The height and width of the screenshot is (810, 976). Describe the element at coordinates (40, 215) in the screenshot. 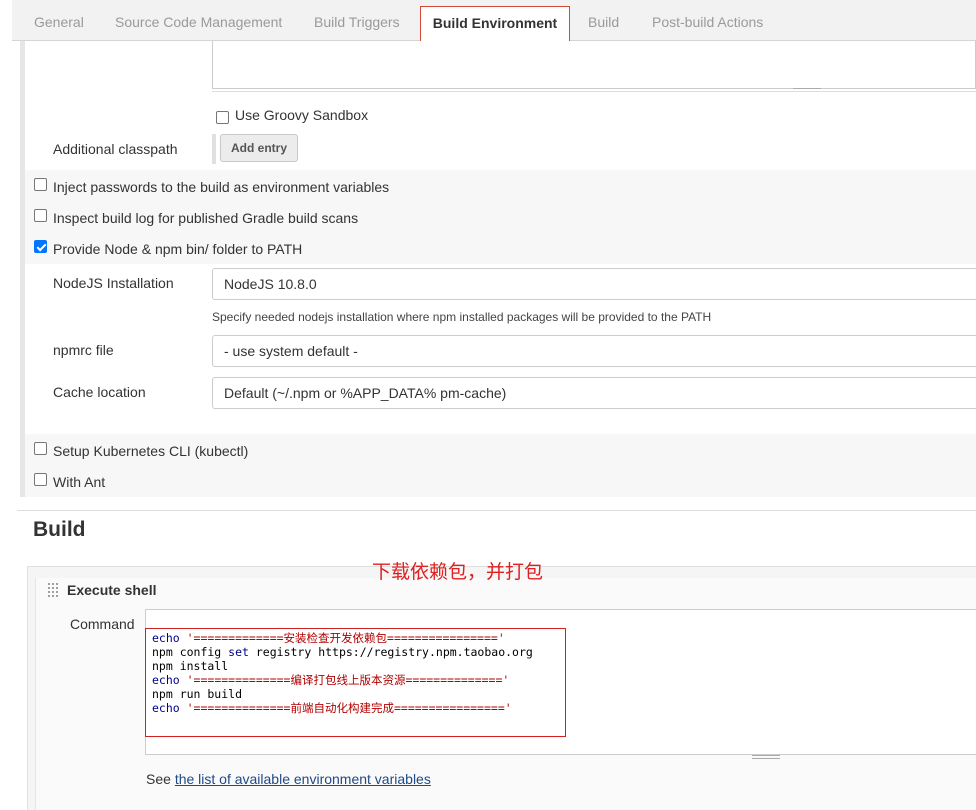

I see `inspect-gradle-checkbox` at that location.